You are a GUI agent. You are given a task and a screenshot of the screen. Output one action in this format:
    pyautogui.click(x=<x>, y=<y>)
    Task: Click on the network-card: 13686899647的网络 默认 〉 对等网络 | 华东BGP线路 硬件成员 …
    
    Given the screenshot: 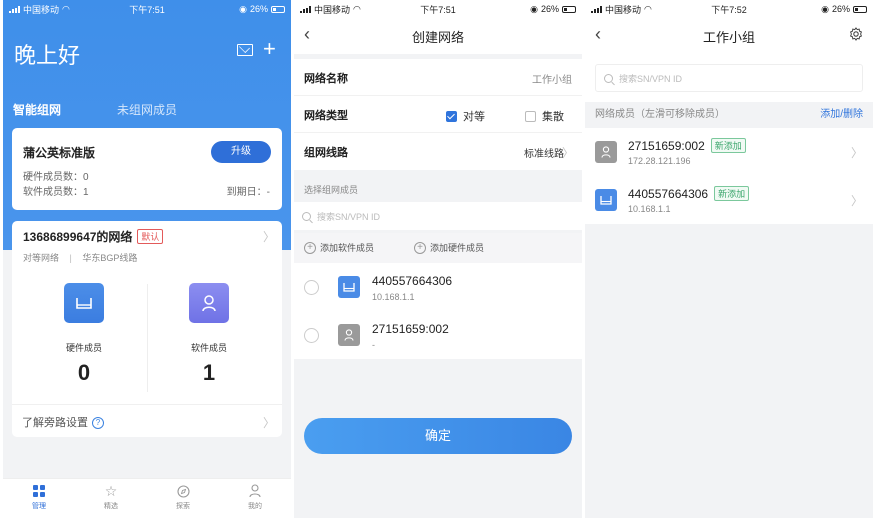 What is the action you would take?
    pyautogui.click(x=147, y=329)
    